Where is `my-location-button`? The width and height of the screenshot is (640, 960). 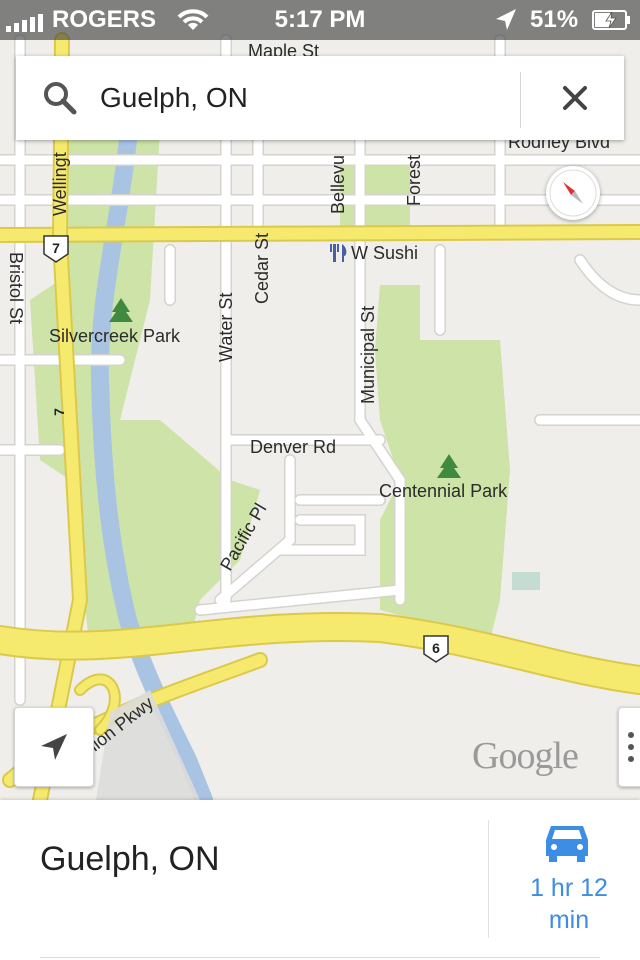
my-location-button is located at coordinates (54, 747).